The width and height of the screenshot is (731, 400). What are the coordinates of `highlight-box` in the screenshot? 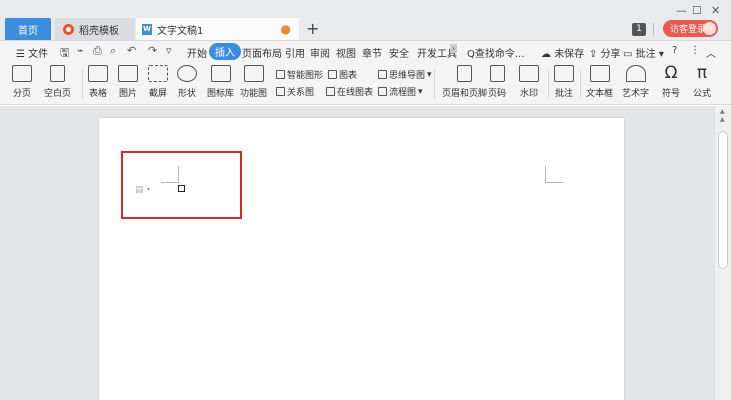 It's located at (181, 185).